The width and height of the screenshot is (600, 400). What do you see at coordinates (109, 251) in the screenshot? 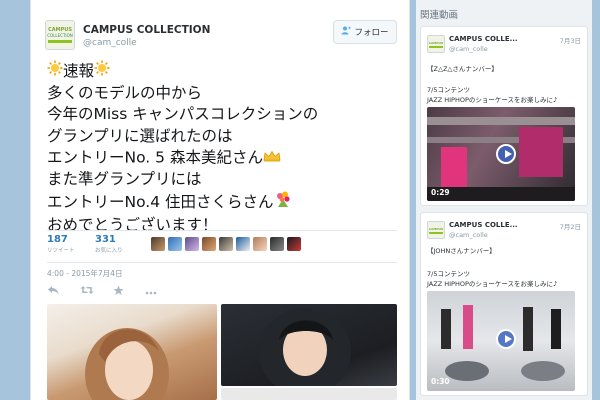
I see `favorite-label: お気に入り` at bounding box center [109, 251].